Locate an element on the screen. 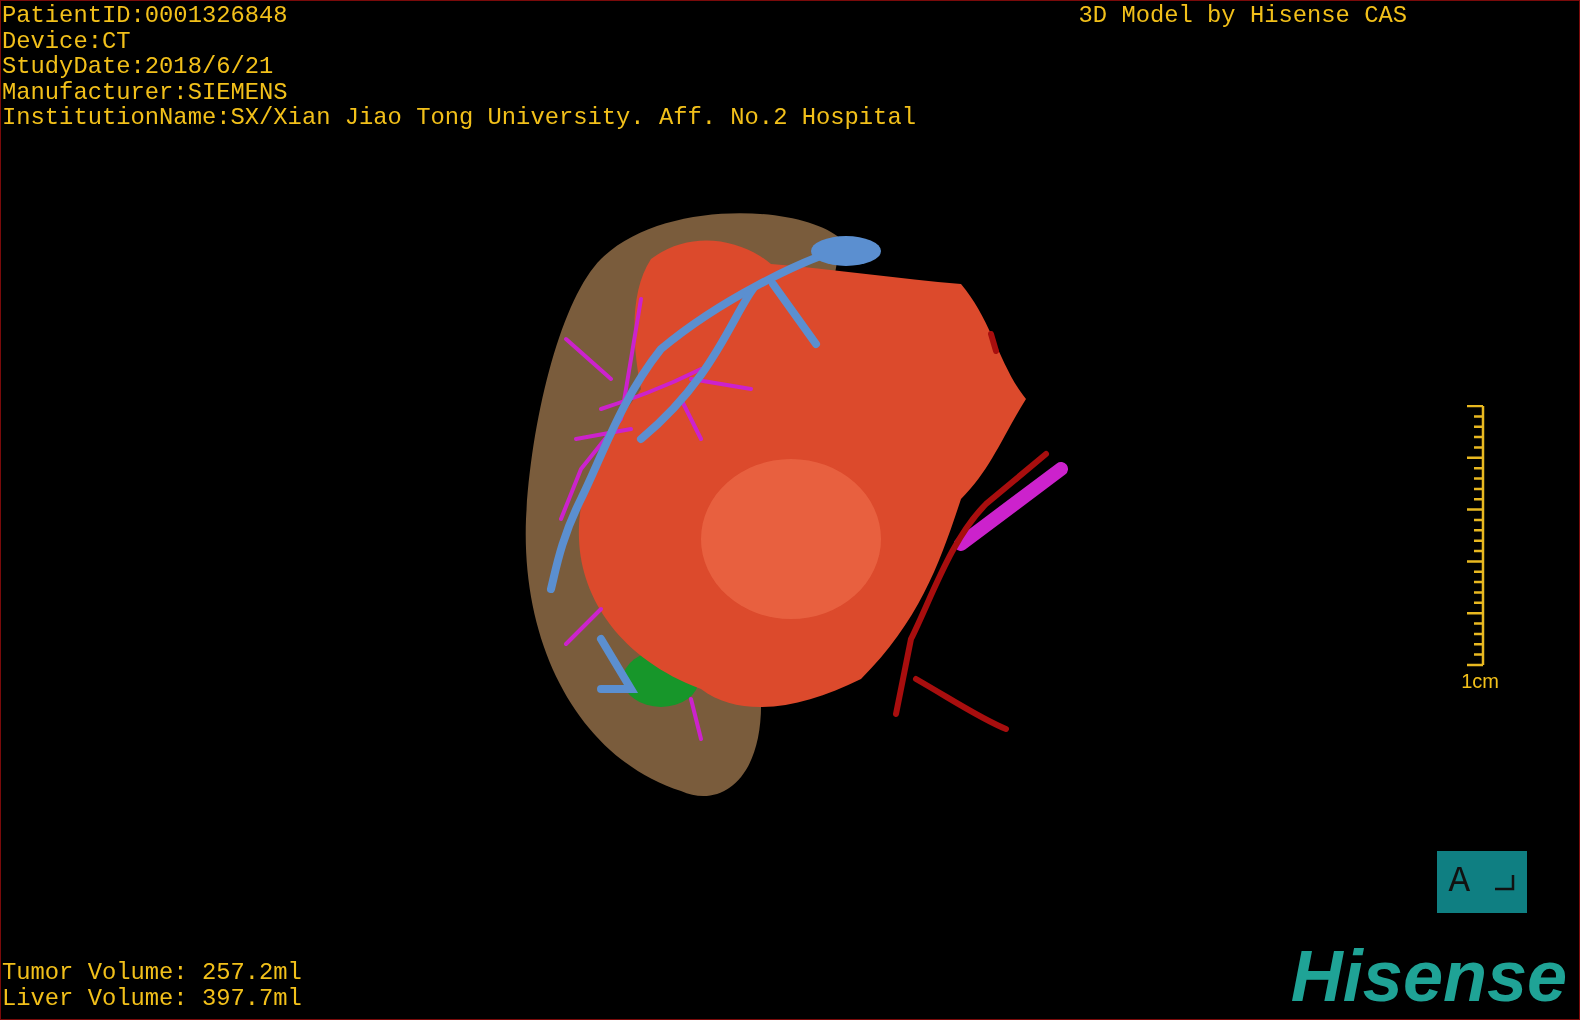 The width and height of the screenshot is (1580, 1020). volume-reading: Liver Volume: 397.7ml is located at coordinates (152, 998).